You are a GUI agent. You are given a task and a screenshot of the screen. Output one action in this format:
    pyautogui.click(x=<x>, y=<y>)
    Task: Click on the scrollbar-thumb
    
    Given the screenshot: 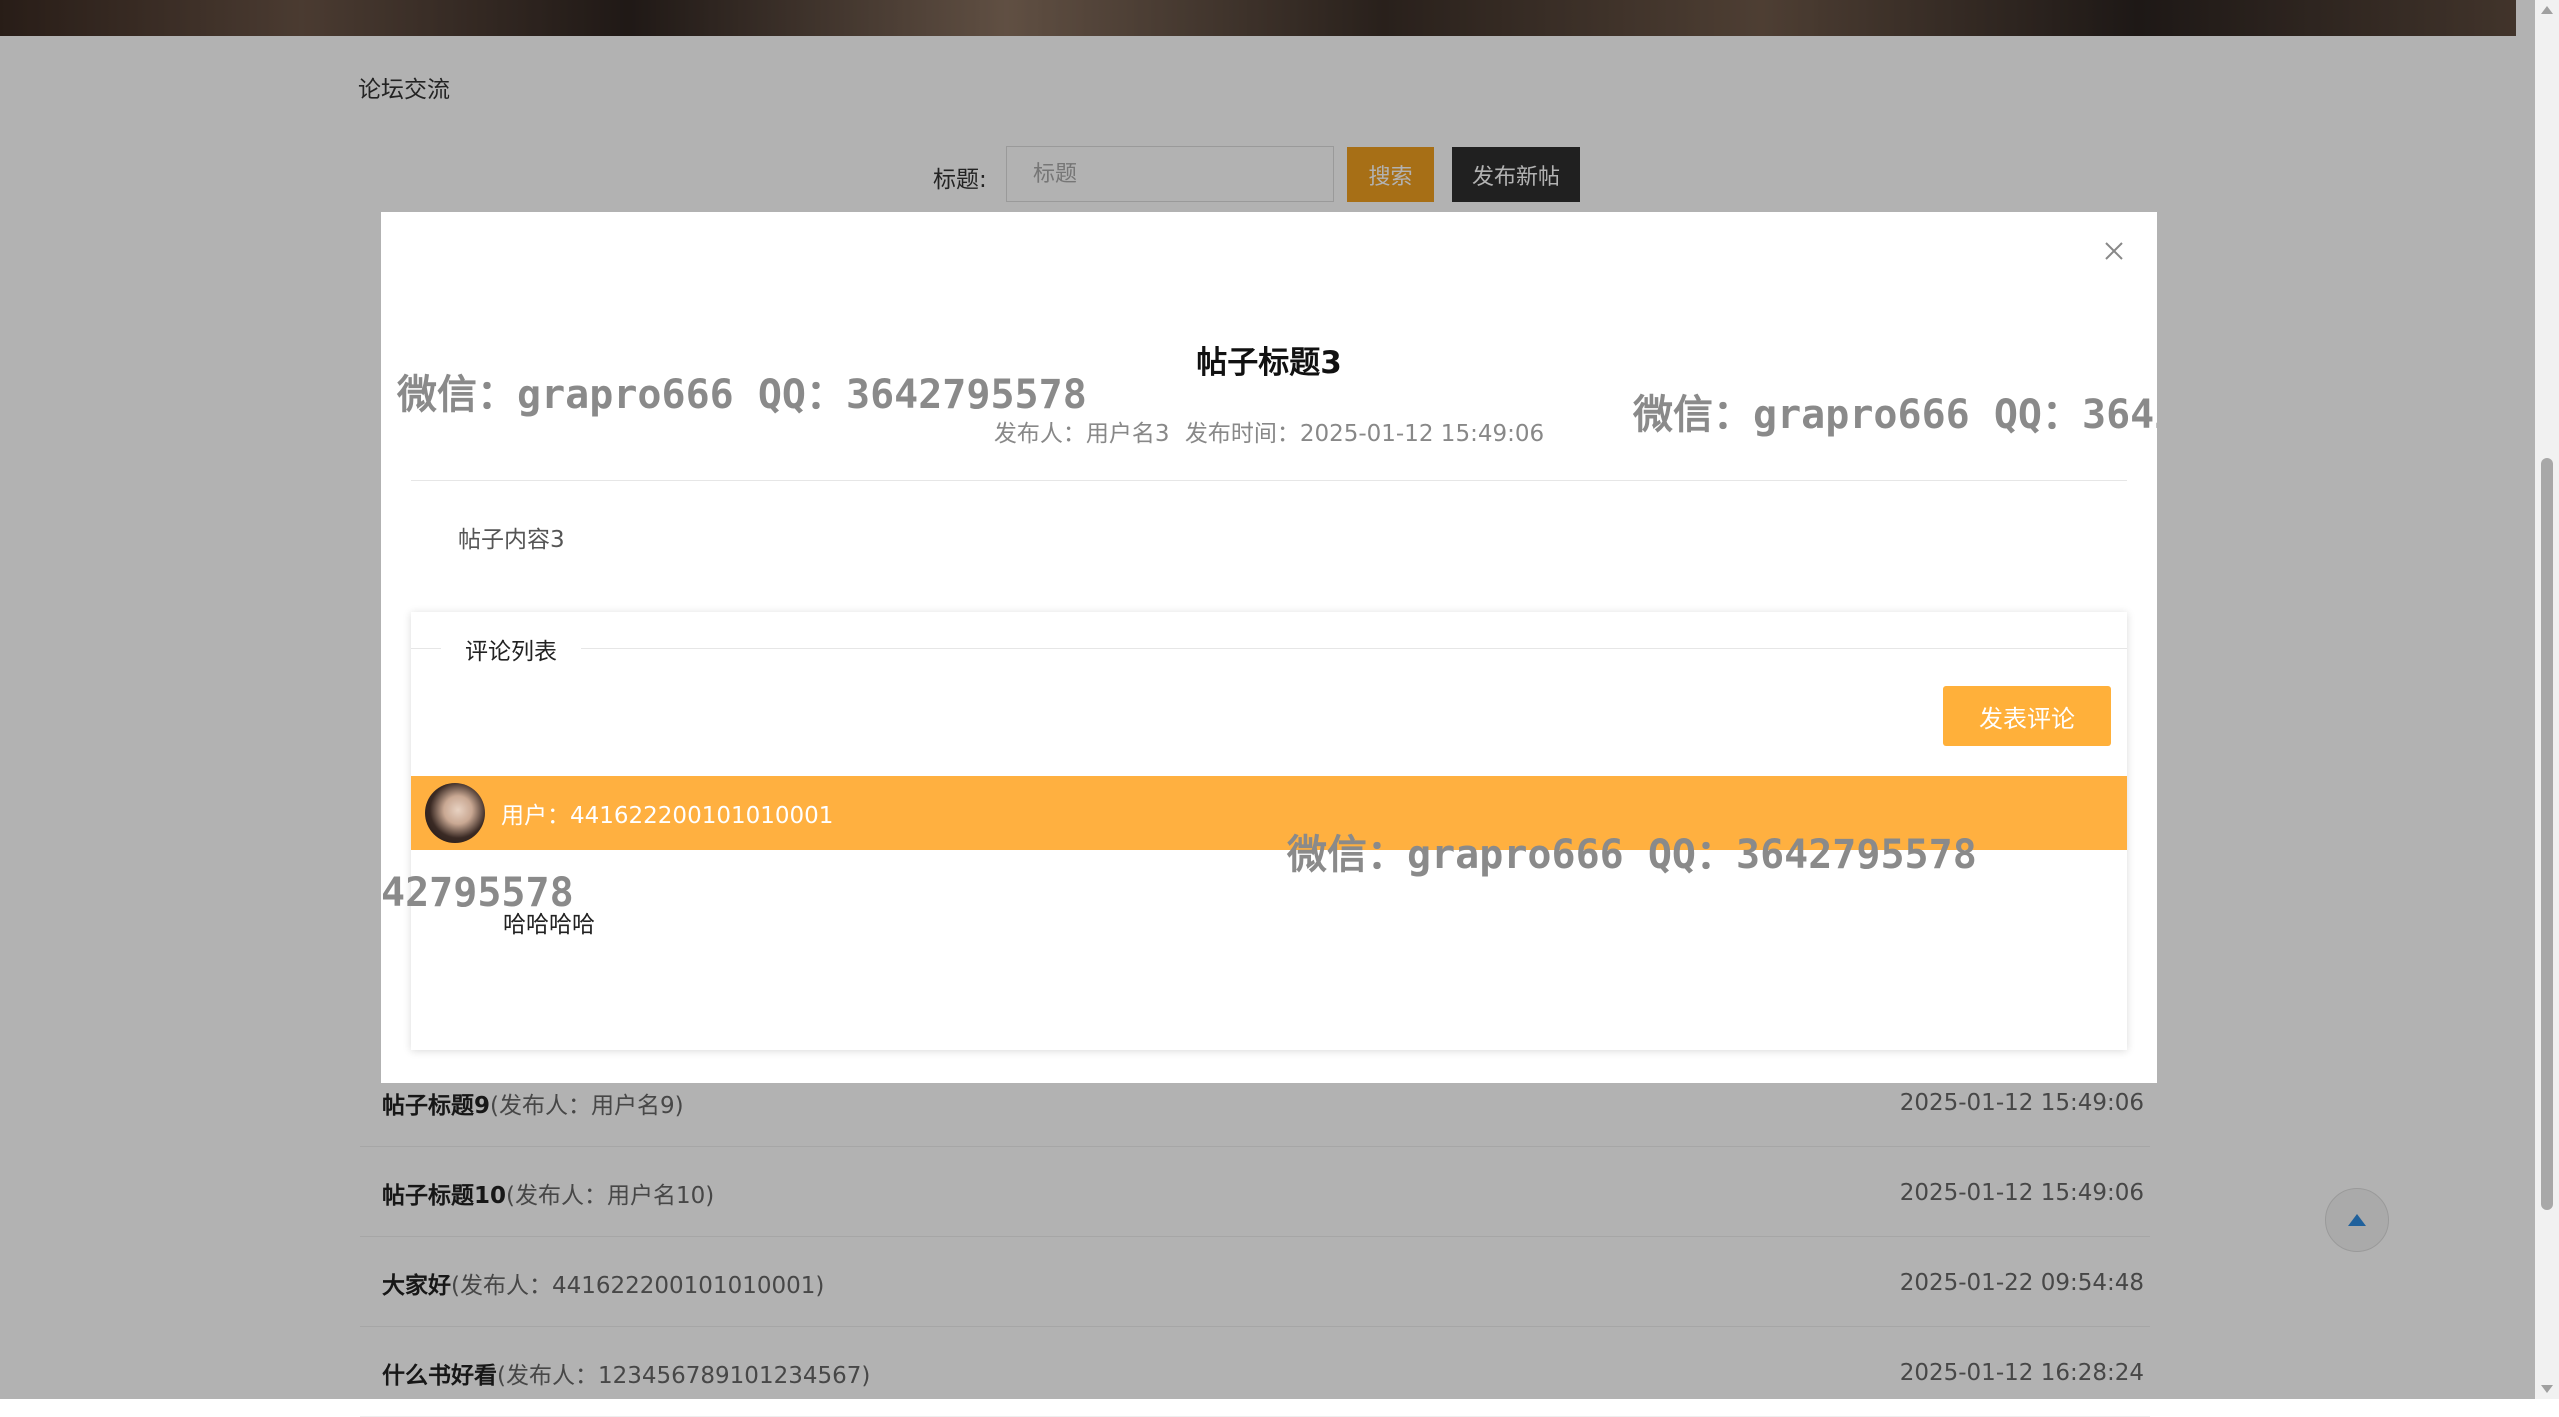 What is the action you would take?
    pyautogui.click(x=2547, y=834)
    